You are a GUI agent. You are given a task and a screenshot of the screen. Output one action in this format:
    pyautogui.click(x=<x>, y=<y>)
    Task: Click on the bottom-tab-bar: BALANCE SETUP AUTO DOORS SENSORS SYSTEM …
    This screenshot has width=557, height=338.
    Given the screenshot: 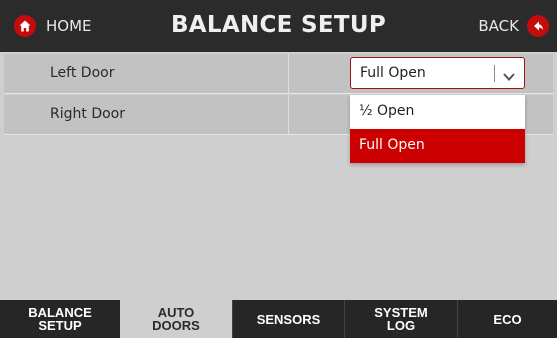 What is the action you would take?
    pyautogui.click(x=278, y=319)
    